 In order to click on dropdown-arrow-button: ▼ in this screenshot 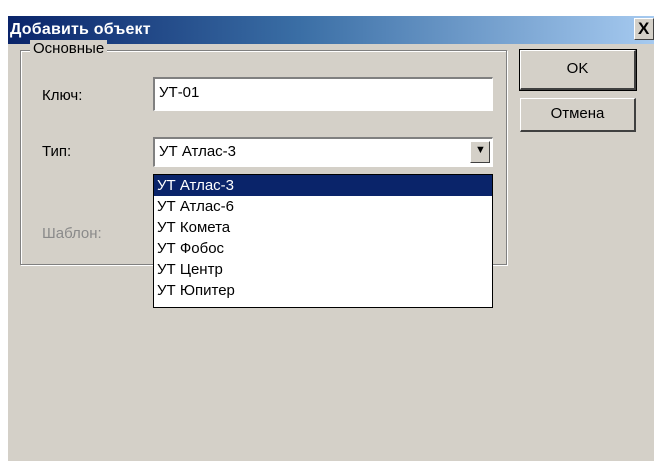, I will do `click(480, 152)`.